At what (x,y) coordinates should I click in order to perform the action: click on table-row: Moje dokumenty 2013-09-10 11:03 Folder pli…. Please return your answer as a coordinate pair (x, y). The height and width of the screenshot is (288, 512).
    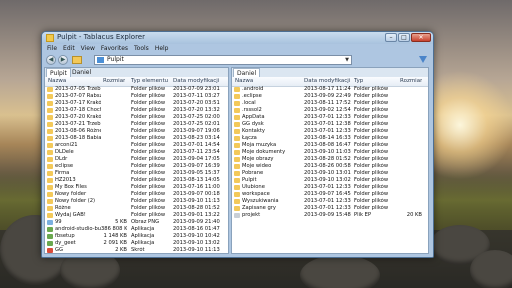
    Looking at the image, I should click on (330, 152).